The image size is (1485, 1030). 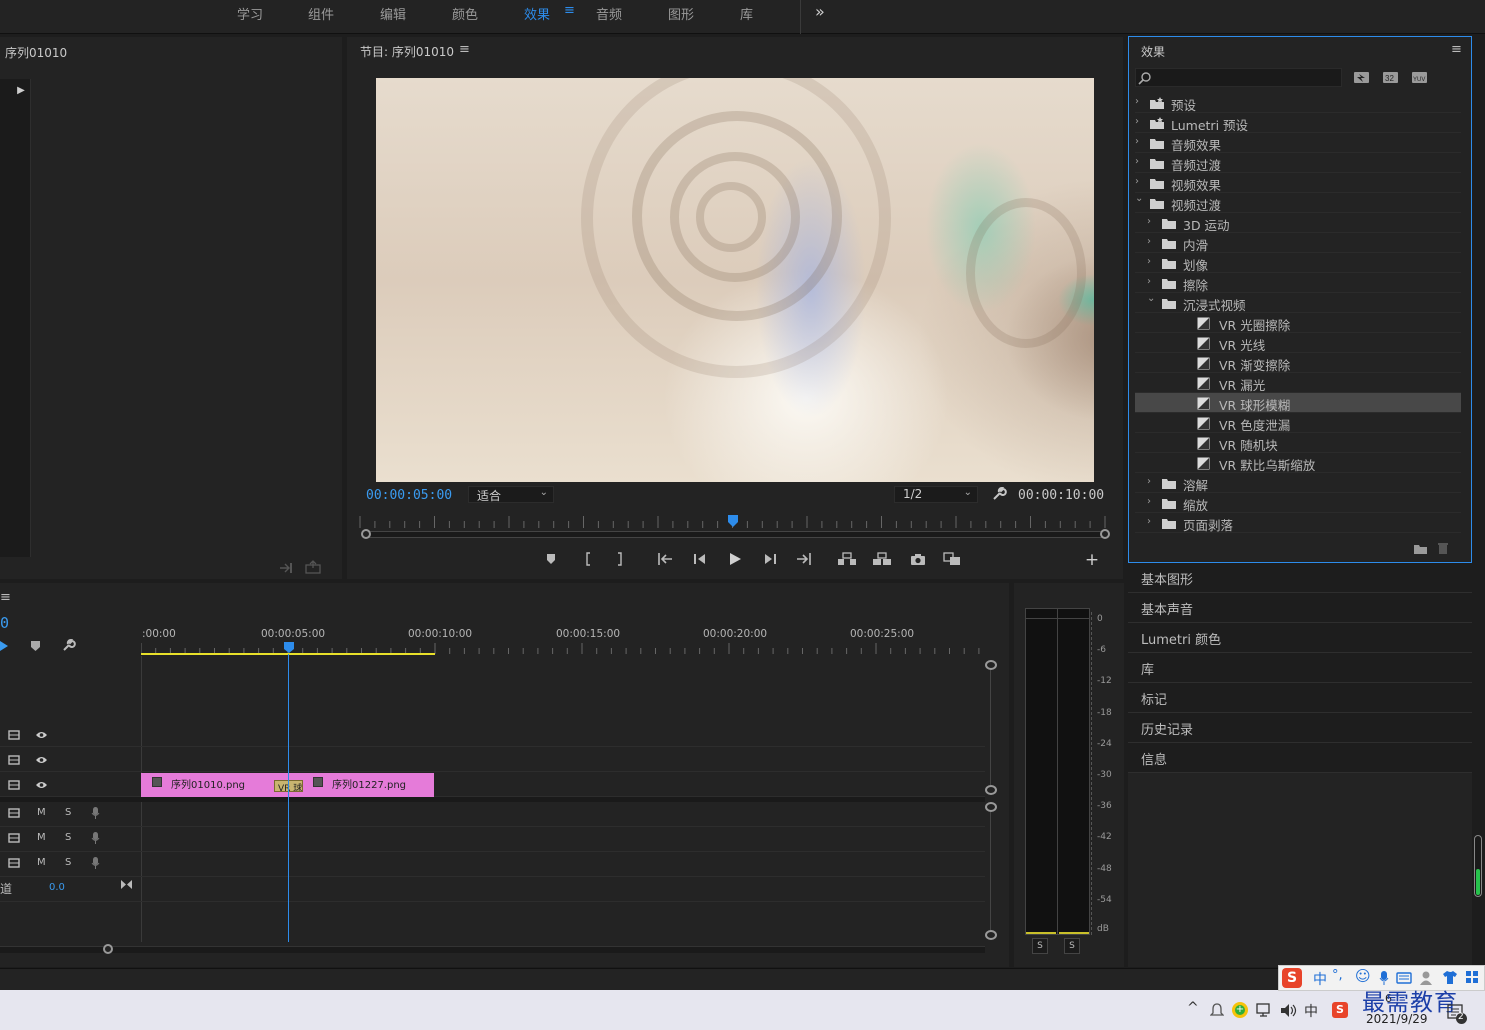 I want to click on effects-folder-item: › 预设, so click(x=1298, y=103).